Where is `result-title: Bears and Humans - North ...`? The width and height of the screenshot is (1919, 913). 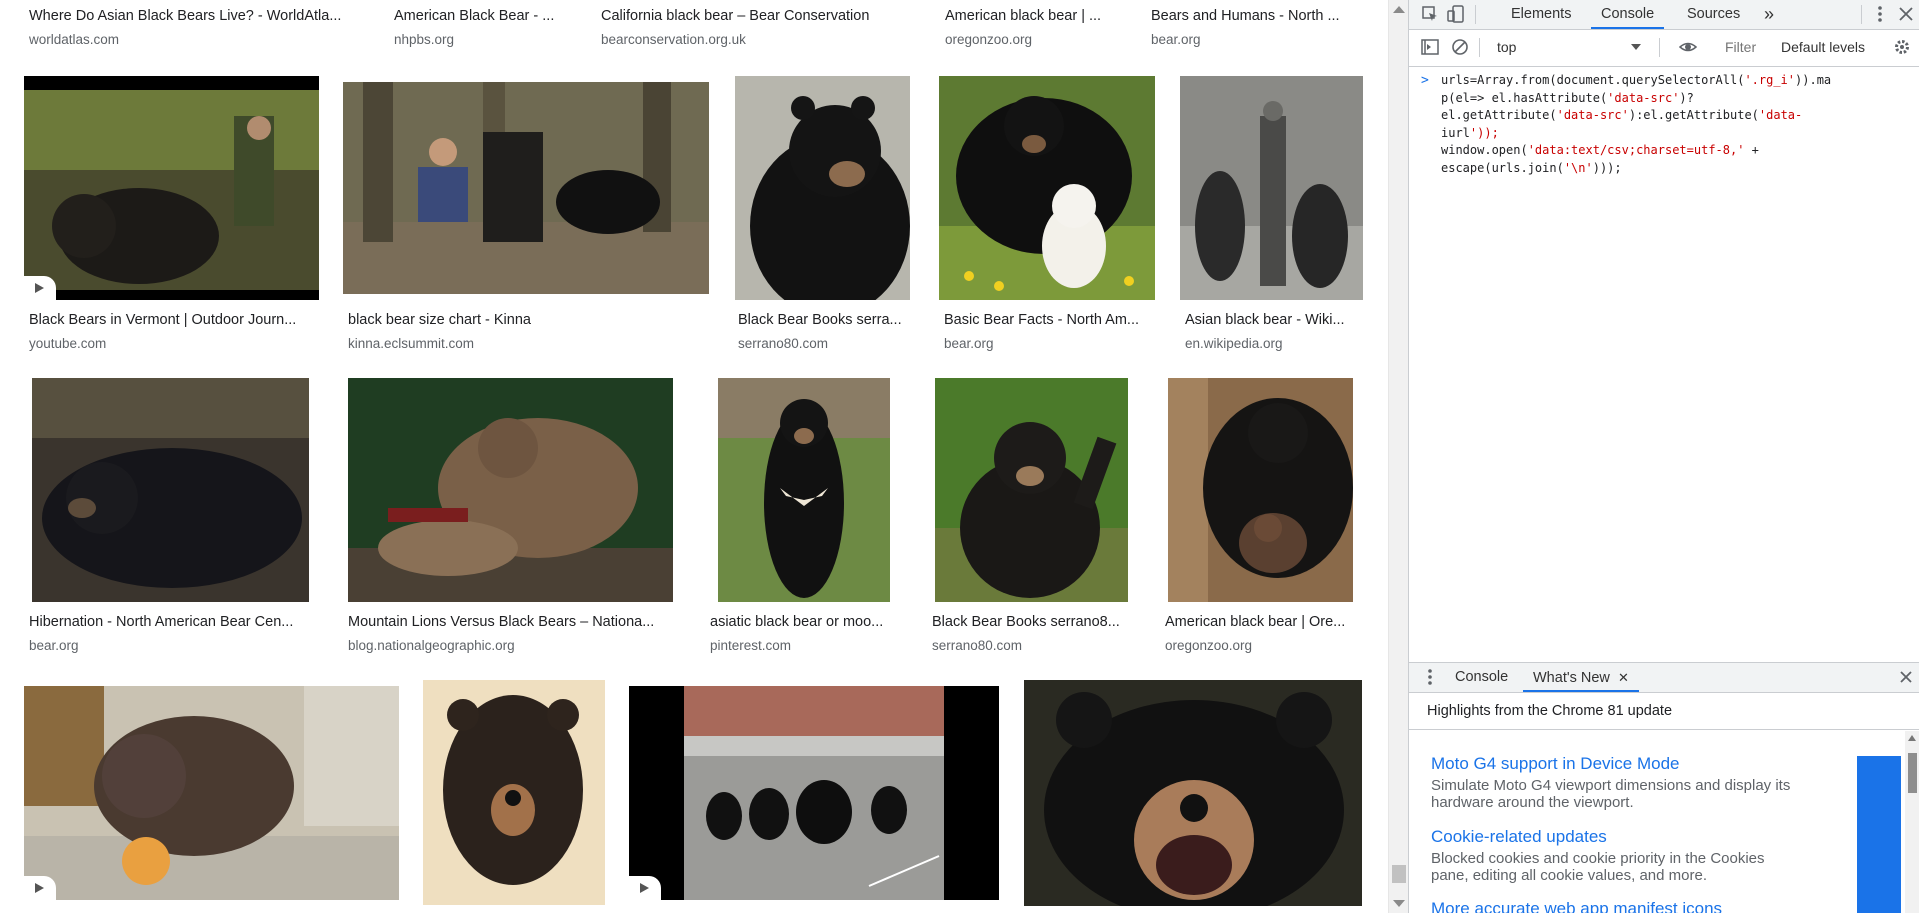
result-title: Bears and Humans - North ... is located at coordinates (1256, 16).